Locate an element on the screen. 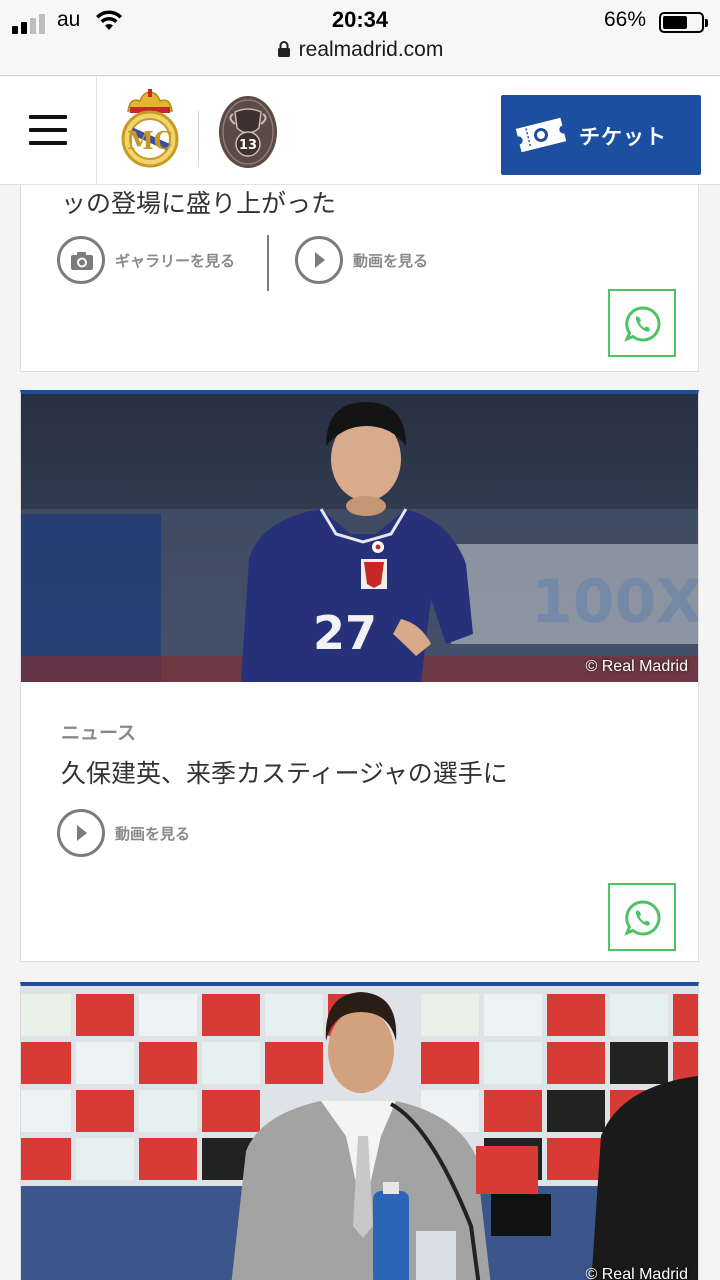 This screenshot has height=1280, width=720. news-card: ッの登場に盛り上がった ギャラリーを見る 動画を見る is located at coordinates (359, 278).